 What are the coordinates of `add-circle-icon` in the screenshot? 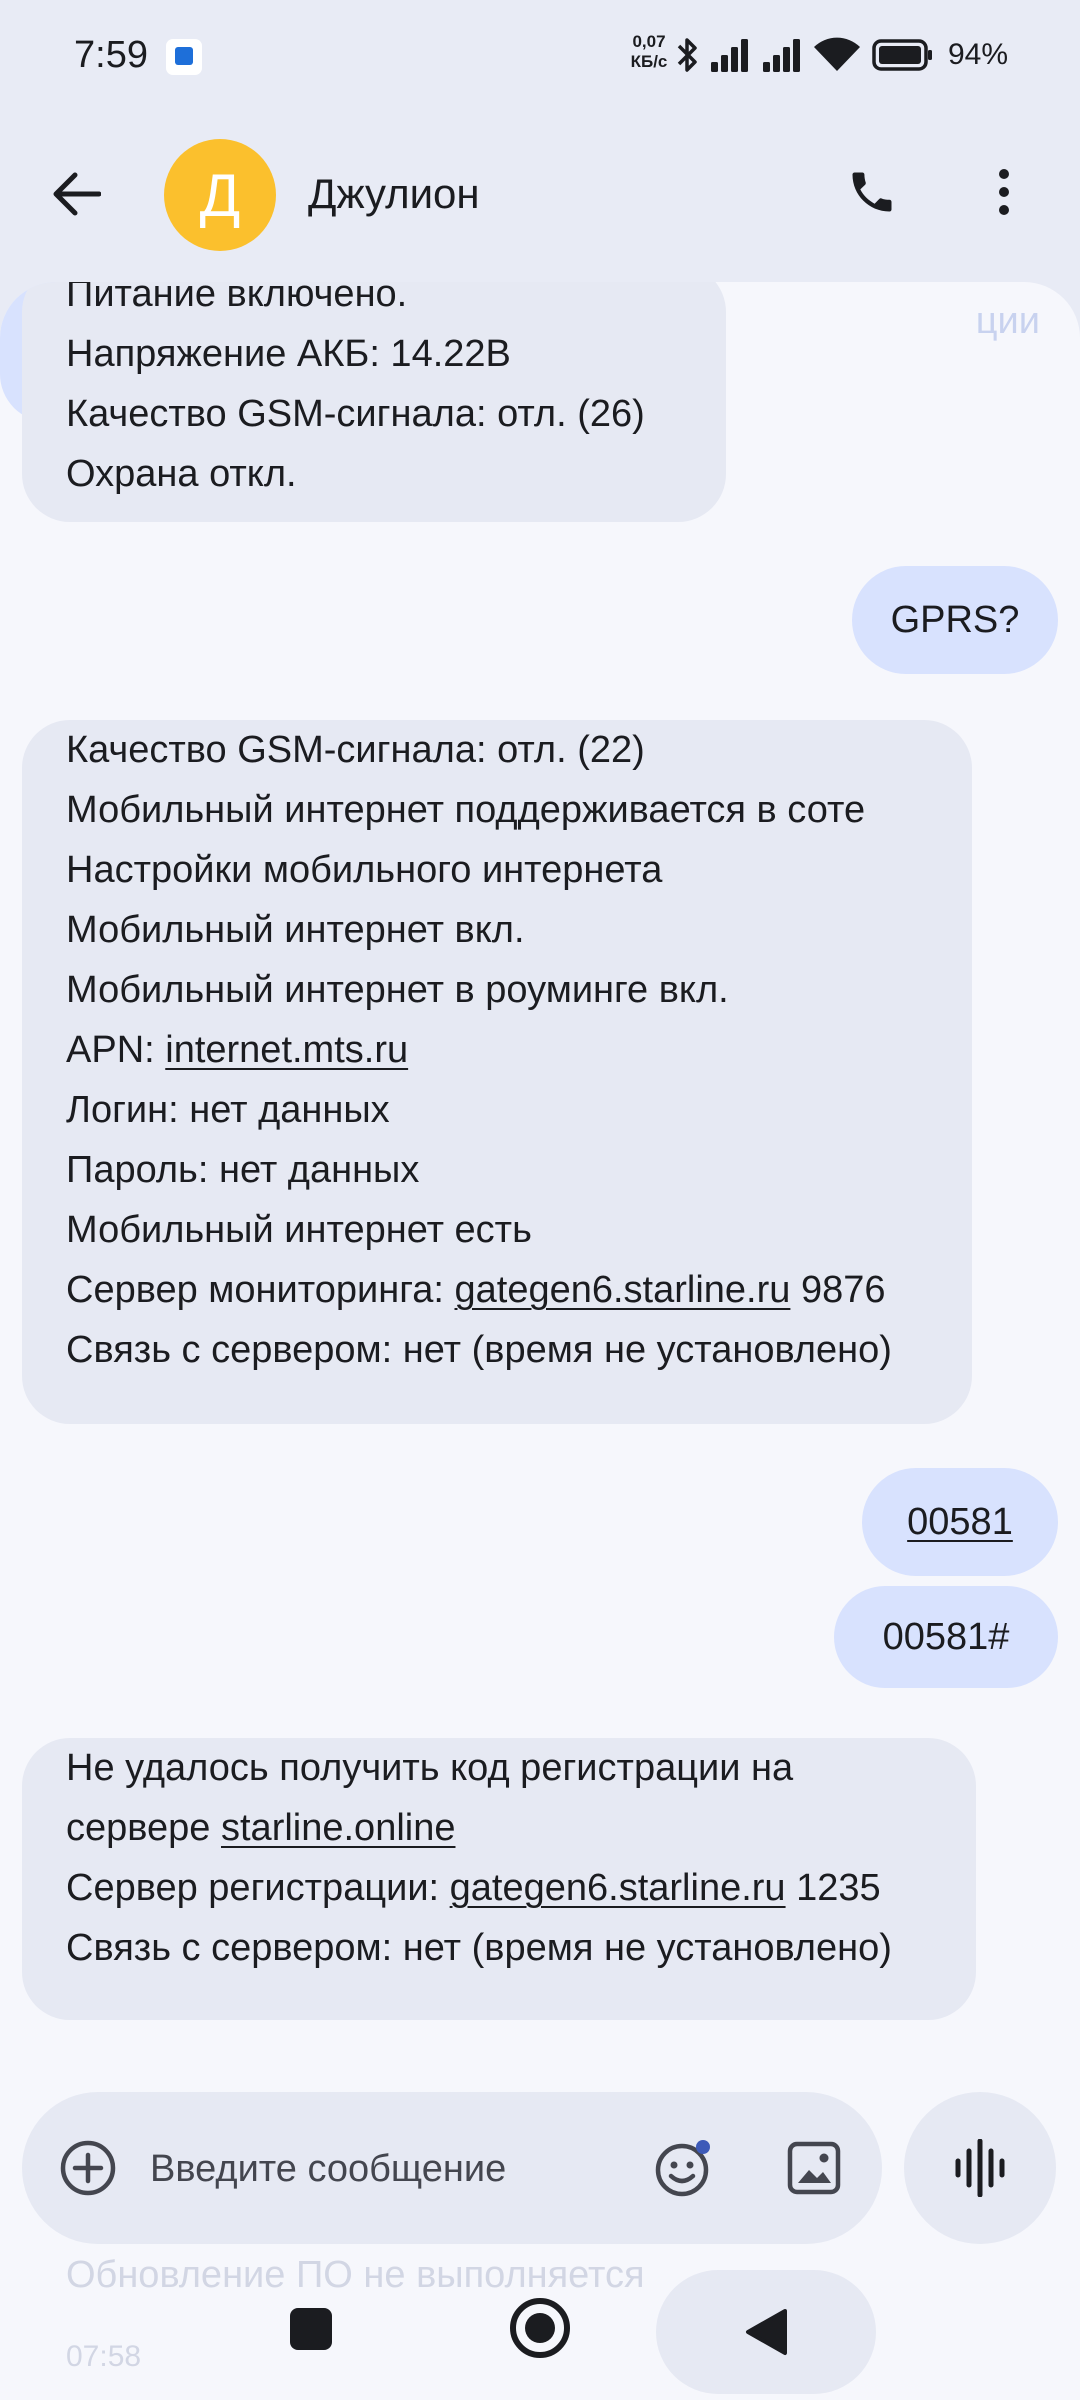 It's located at (88, 2168).